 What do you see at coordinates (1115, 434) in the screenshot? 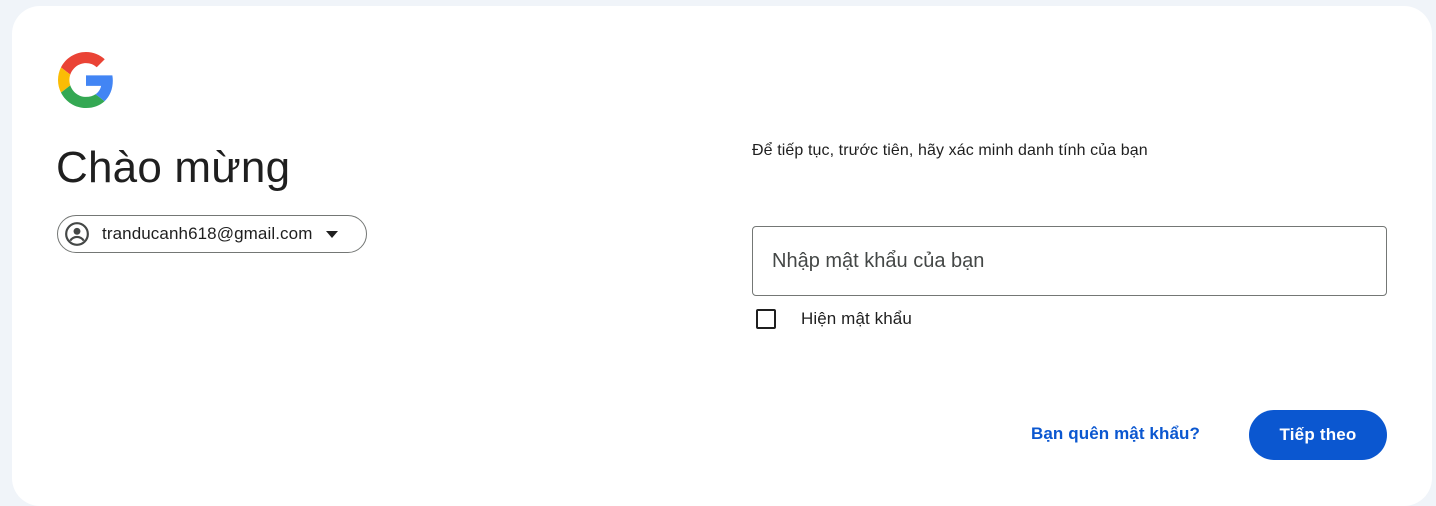
I see `forgot-password-link: Bạn quên mật khẩu?` at bounding box center [1115, 434].